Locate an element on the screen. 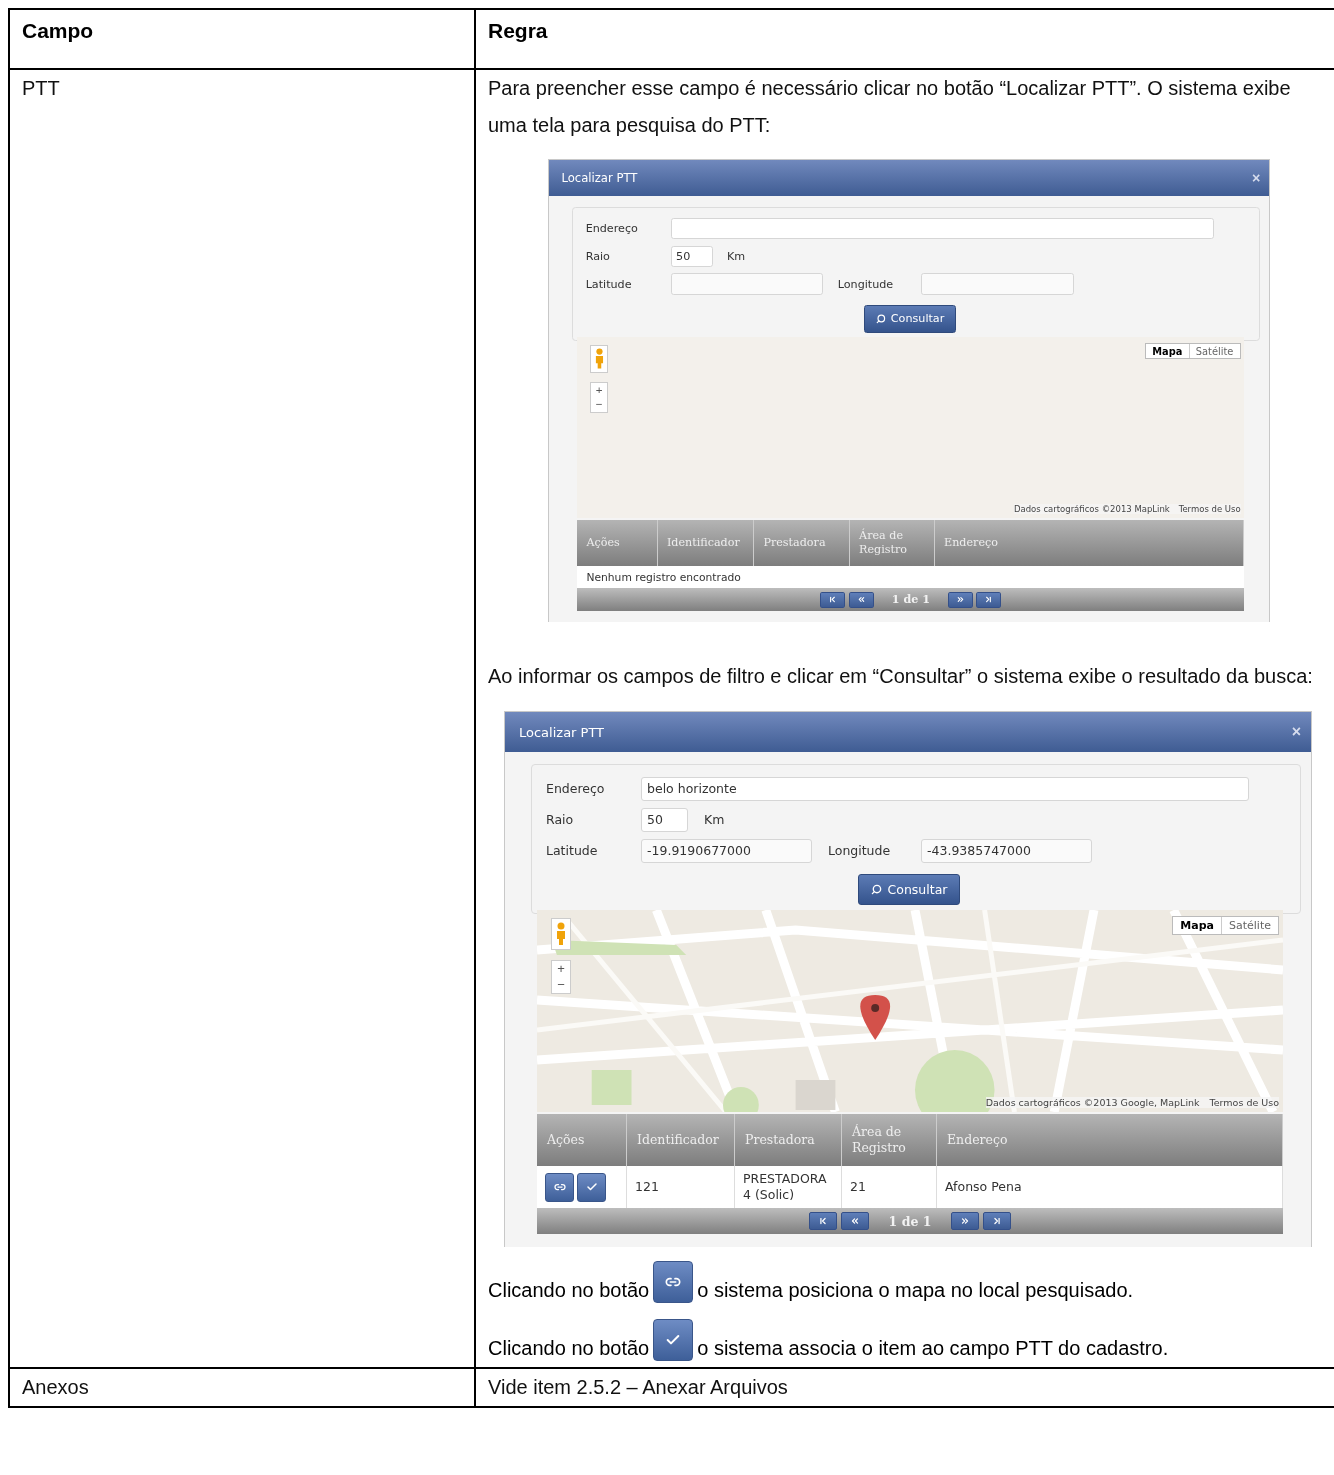 Image resolution: width=1334 pixels, height=1475 pixels. latitude-field: -19.9190677000 is located at coordinates (726, 850).